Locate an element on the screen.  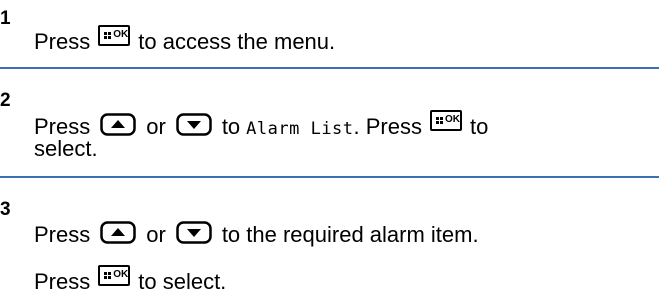
step-text-select: select. is located at coordinates (66, 148).